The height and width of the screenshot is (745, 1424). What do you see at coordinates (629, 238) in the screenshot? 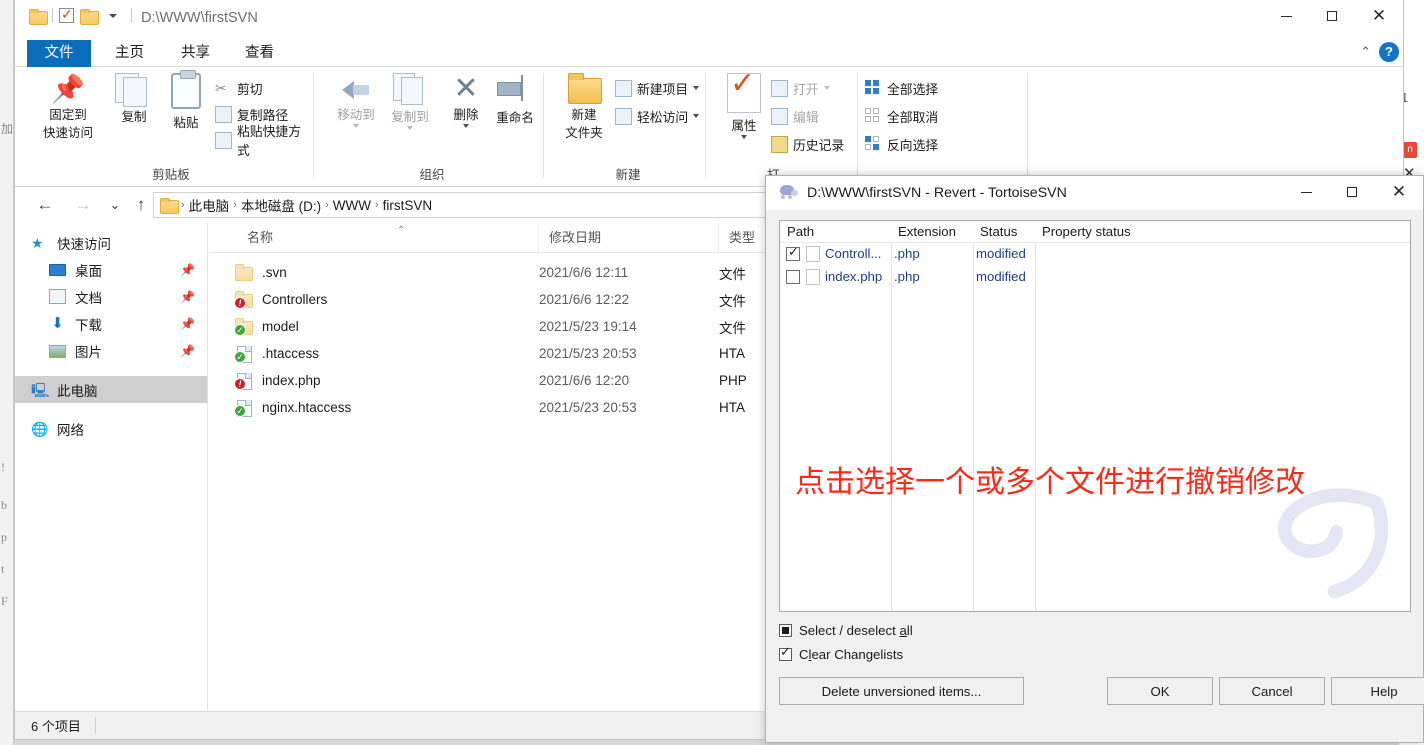
I see `column-header-date: 修改日期` at bounding box center [629, 238].